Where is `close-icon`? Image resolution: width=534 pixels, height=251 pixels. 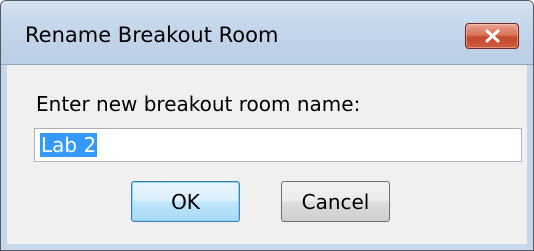 close-icon is located at coordinates (492, 36).